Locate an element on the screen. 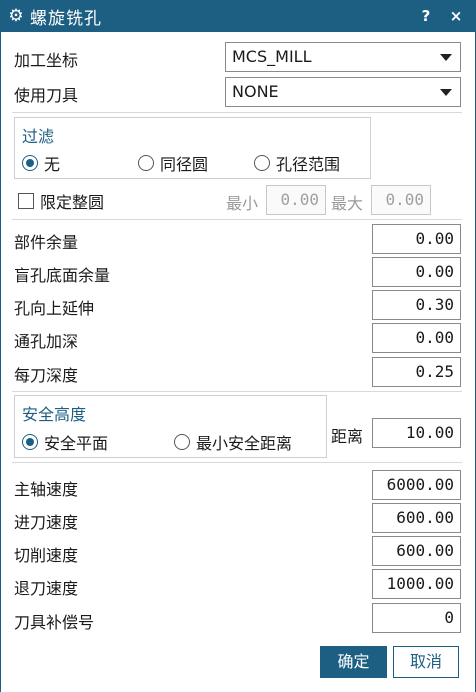 Image resolution: width=476 pixels, height=692 pixels. param-input-stock: 0.00 is located at coordinates (416, 239).